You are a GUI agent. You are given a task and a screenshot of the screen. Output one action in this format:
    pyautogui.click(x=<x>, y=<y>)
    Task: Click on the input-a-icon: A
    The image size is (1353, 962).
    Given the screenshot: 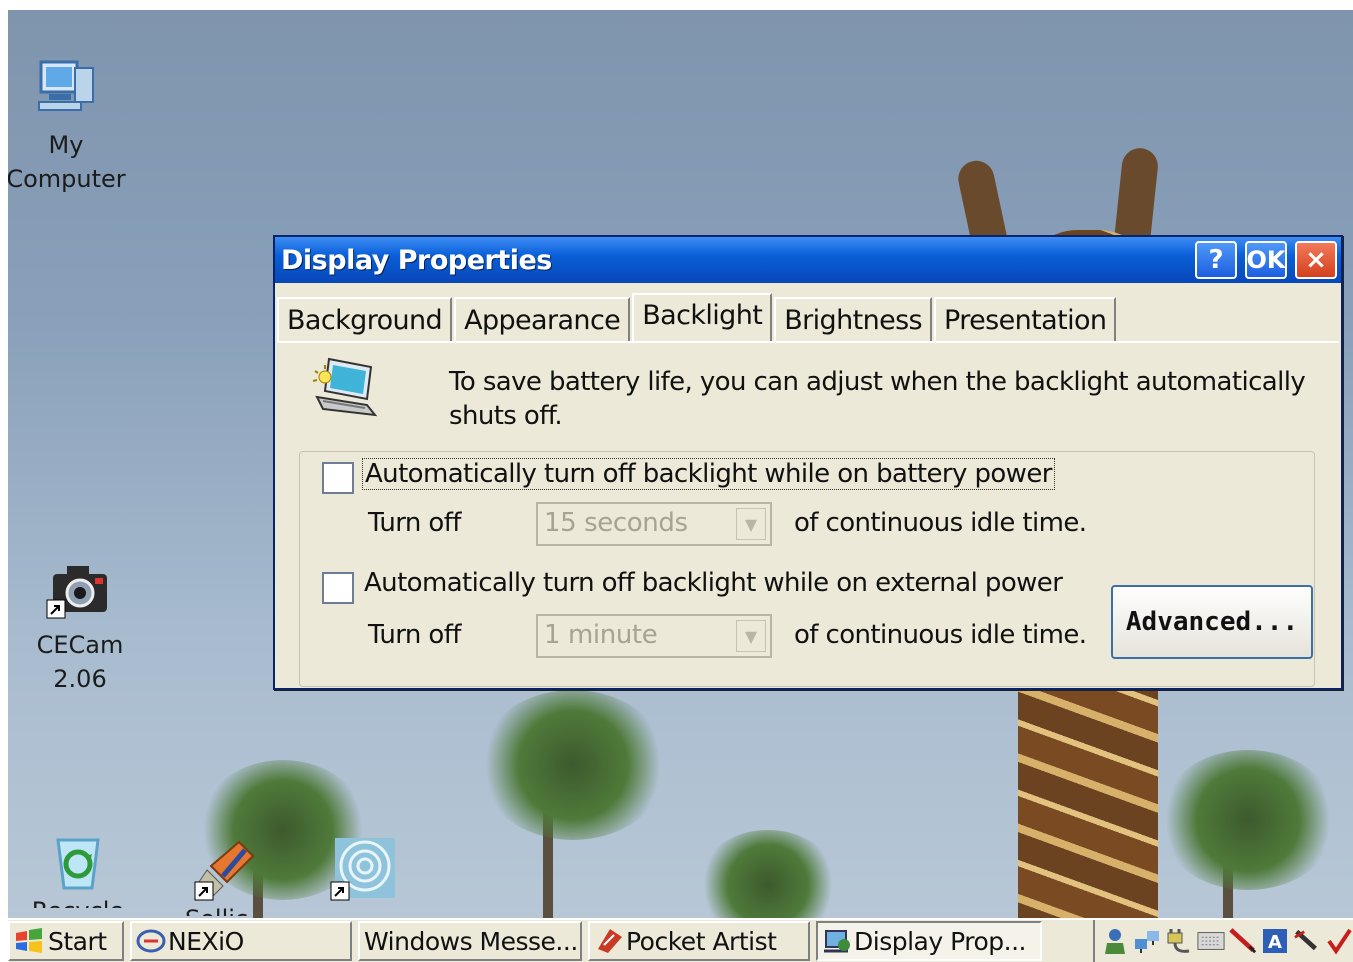 What is the action you would take?
    pyautogui.click(x=1275, y=941)
    